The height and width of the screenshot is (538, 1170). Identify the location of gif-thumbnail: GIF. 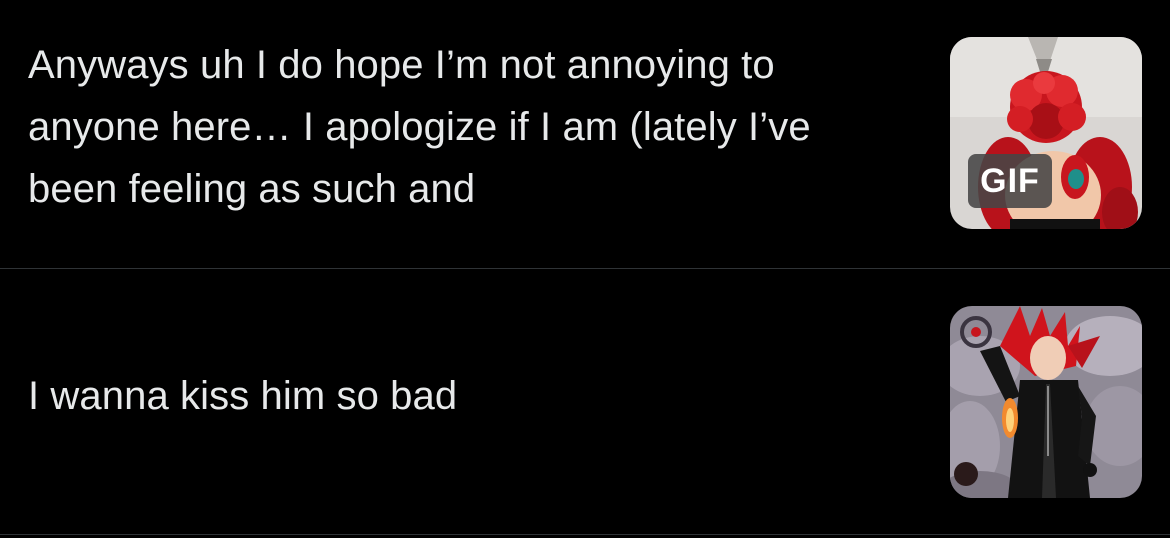
(1046, 133).